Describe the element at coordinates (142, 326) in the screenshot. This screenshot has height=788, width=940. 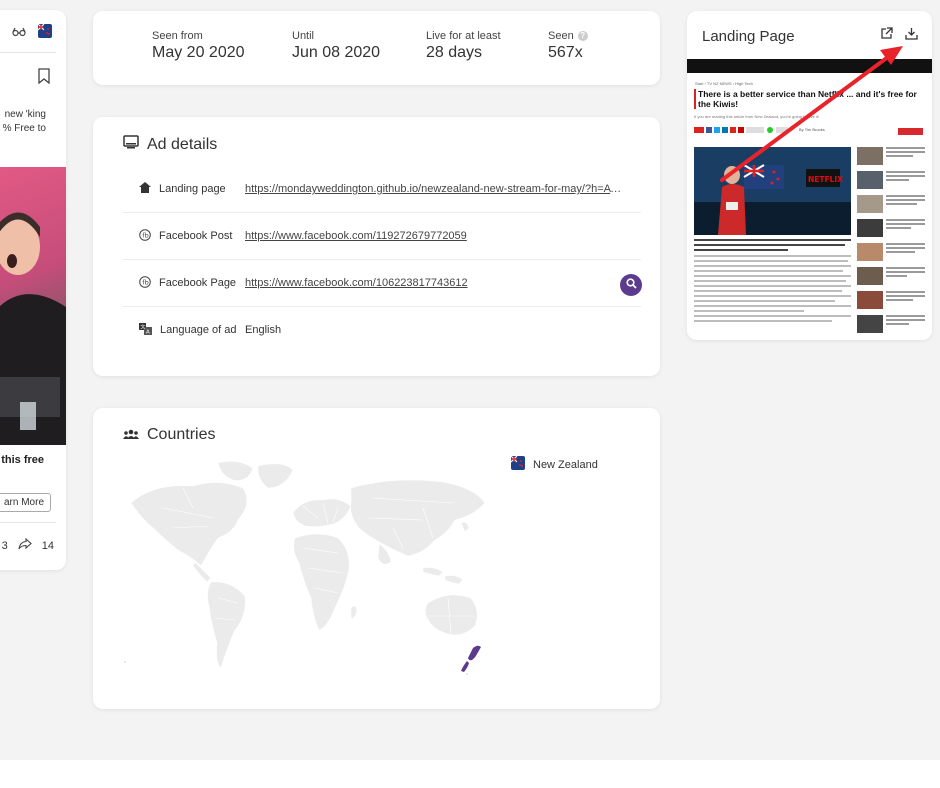
I see `svg-text: 文` at that location.